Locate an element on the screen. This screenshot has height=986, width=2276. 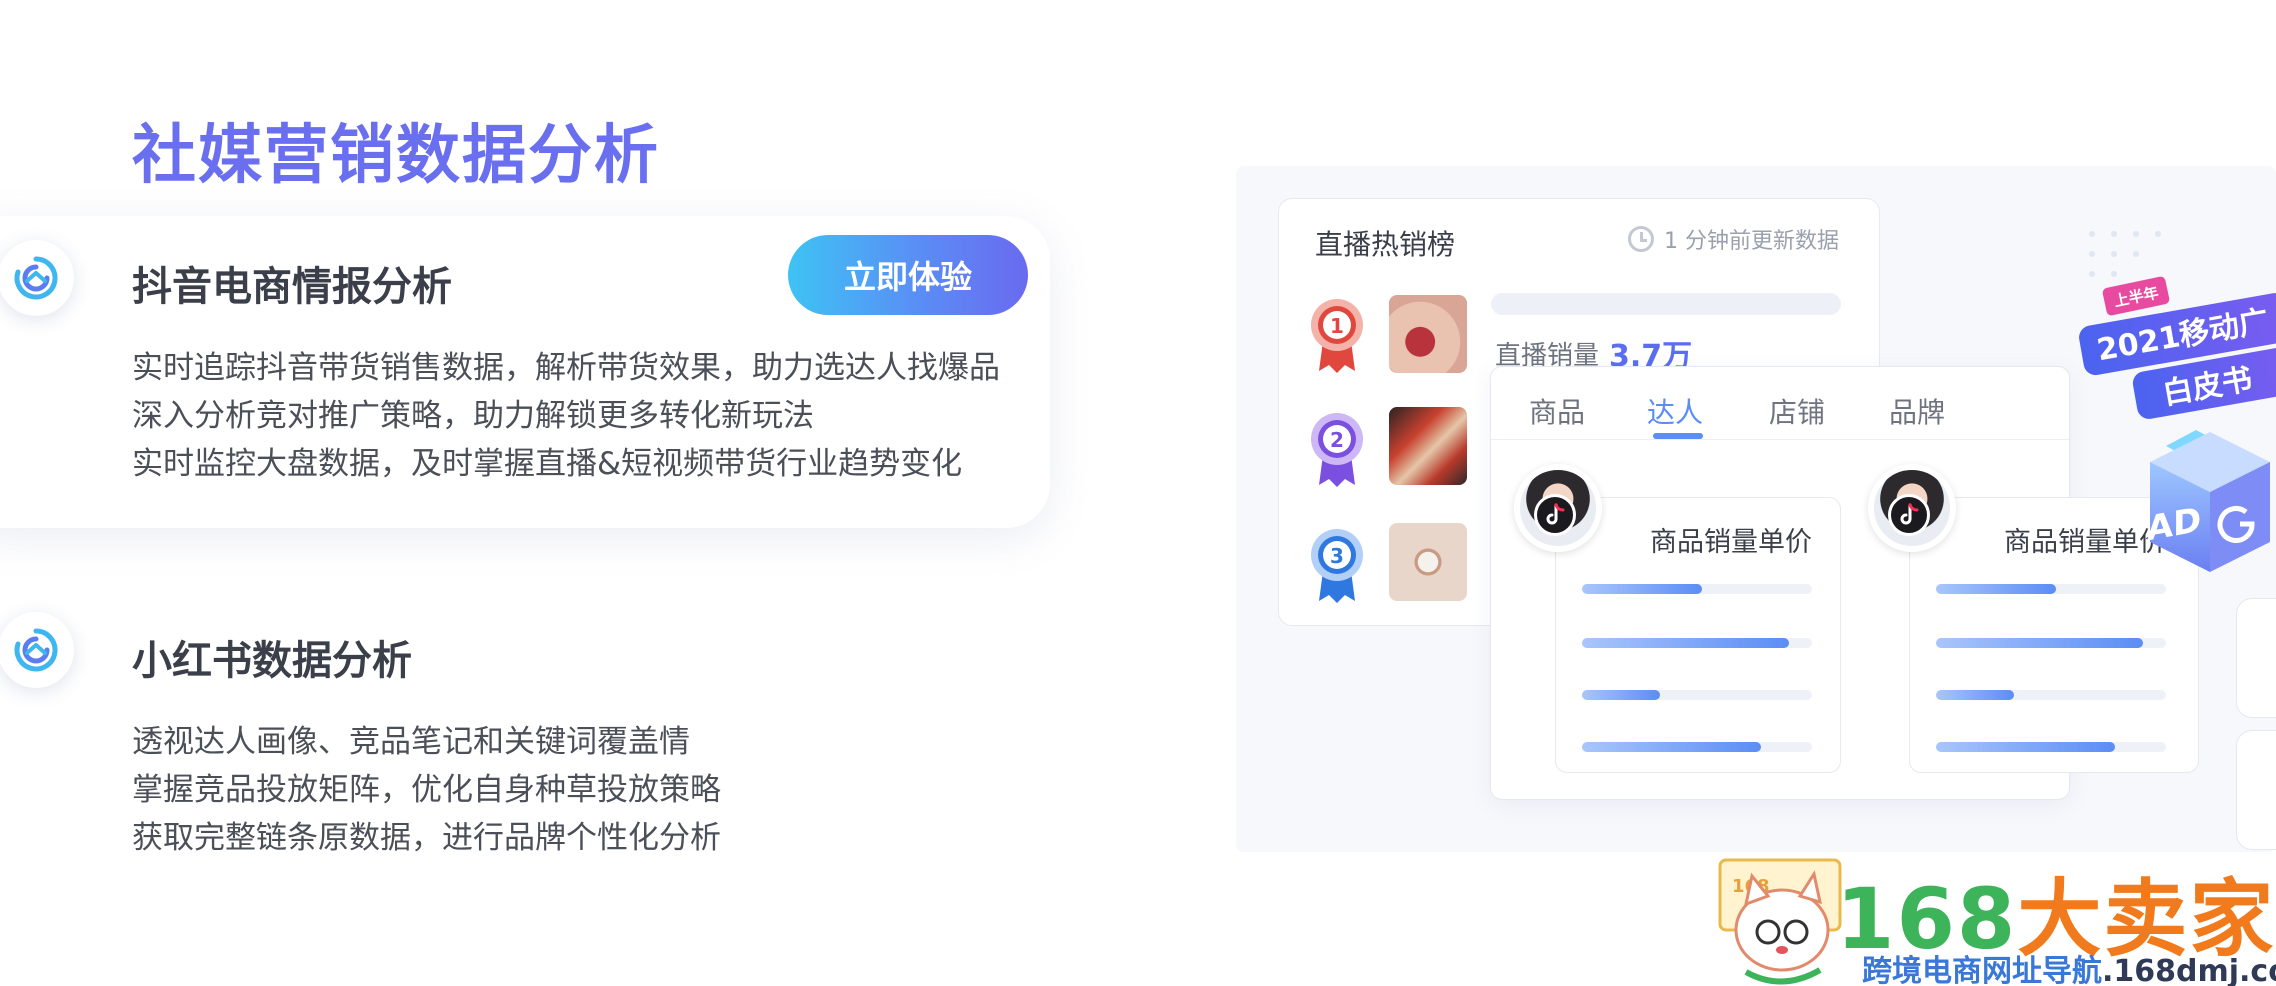
try-now-button: 立即体验 is located at coordinates (908, 275).